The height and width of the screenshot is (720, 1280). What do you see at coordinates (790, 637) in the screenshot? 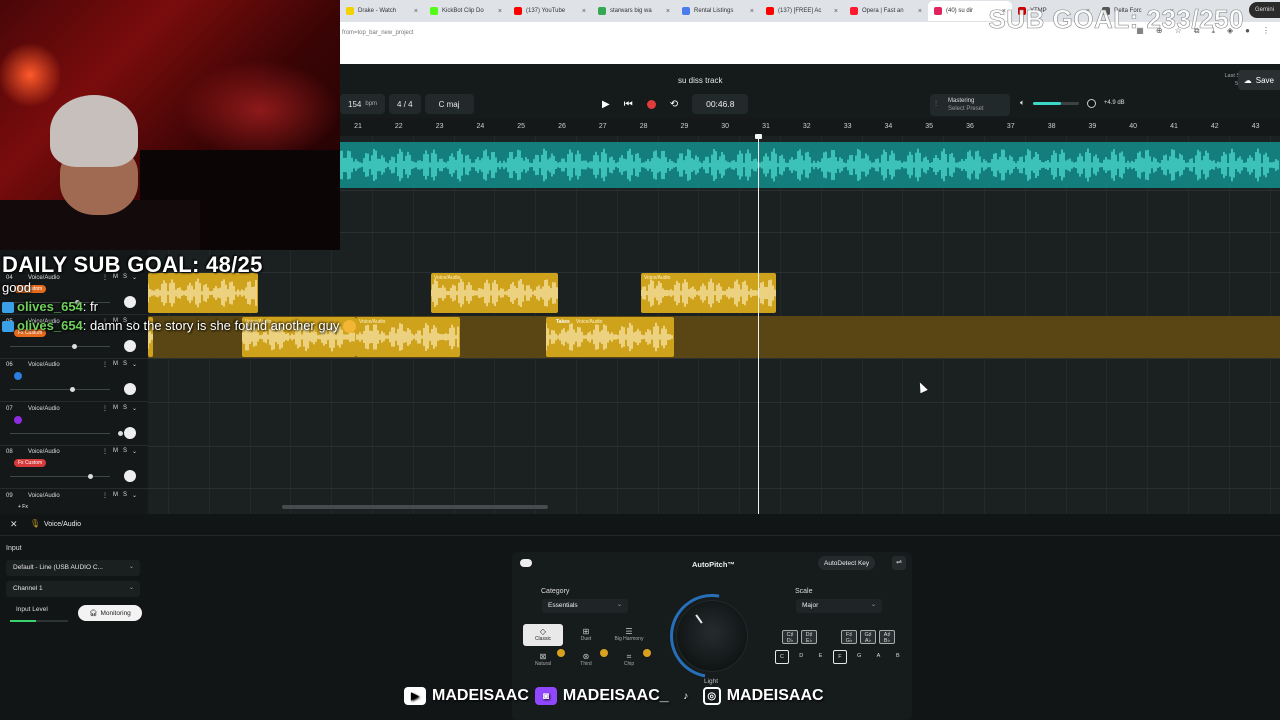
I see `black-key: C♯ D♭` at bounding box center [790, 637].